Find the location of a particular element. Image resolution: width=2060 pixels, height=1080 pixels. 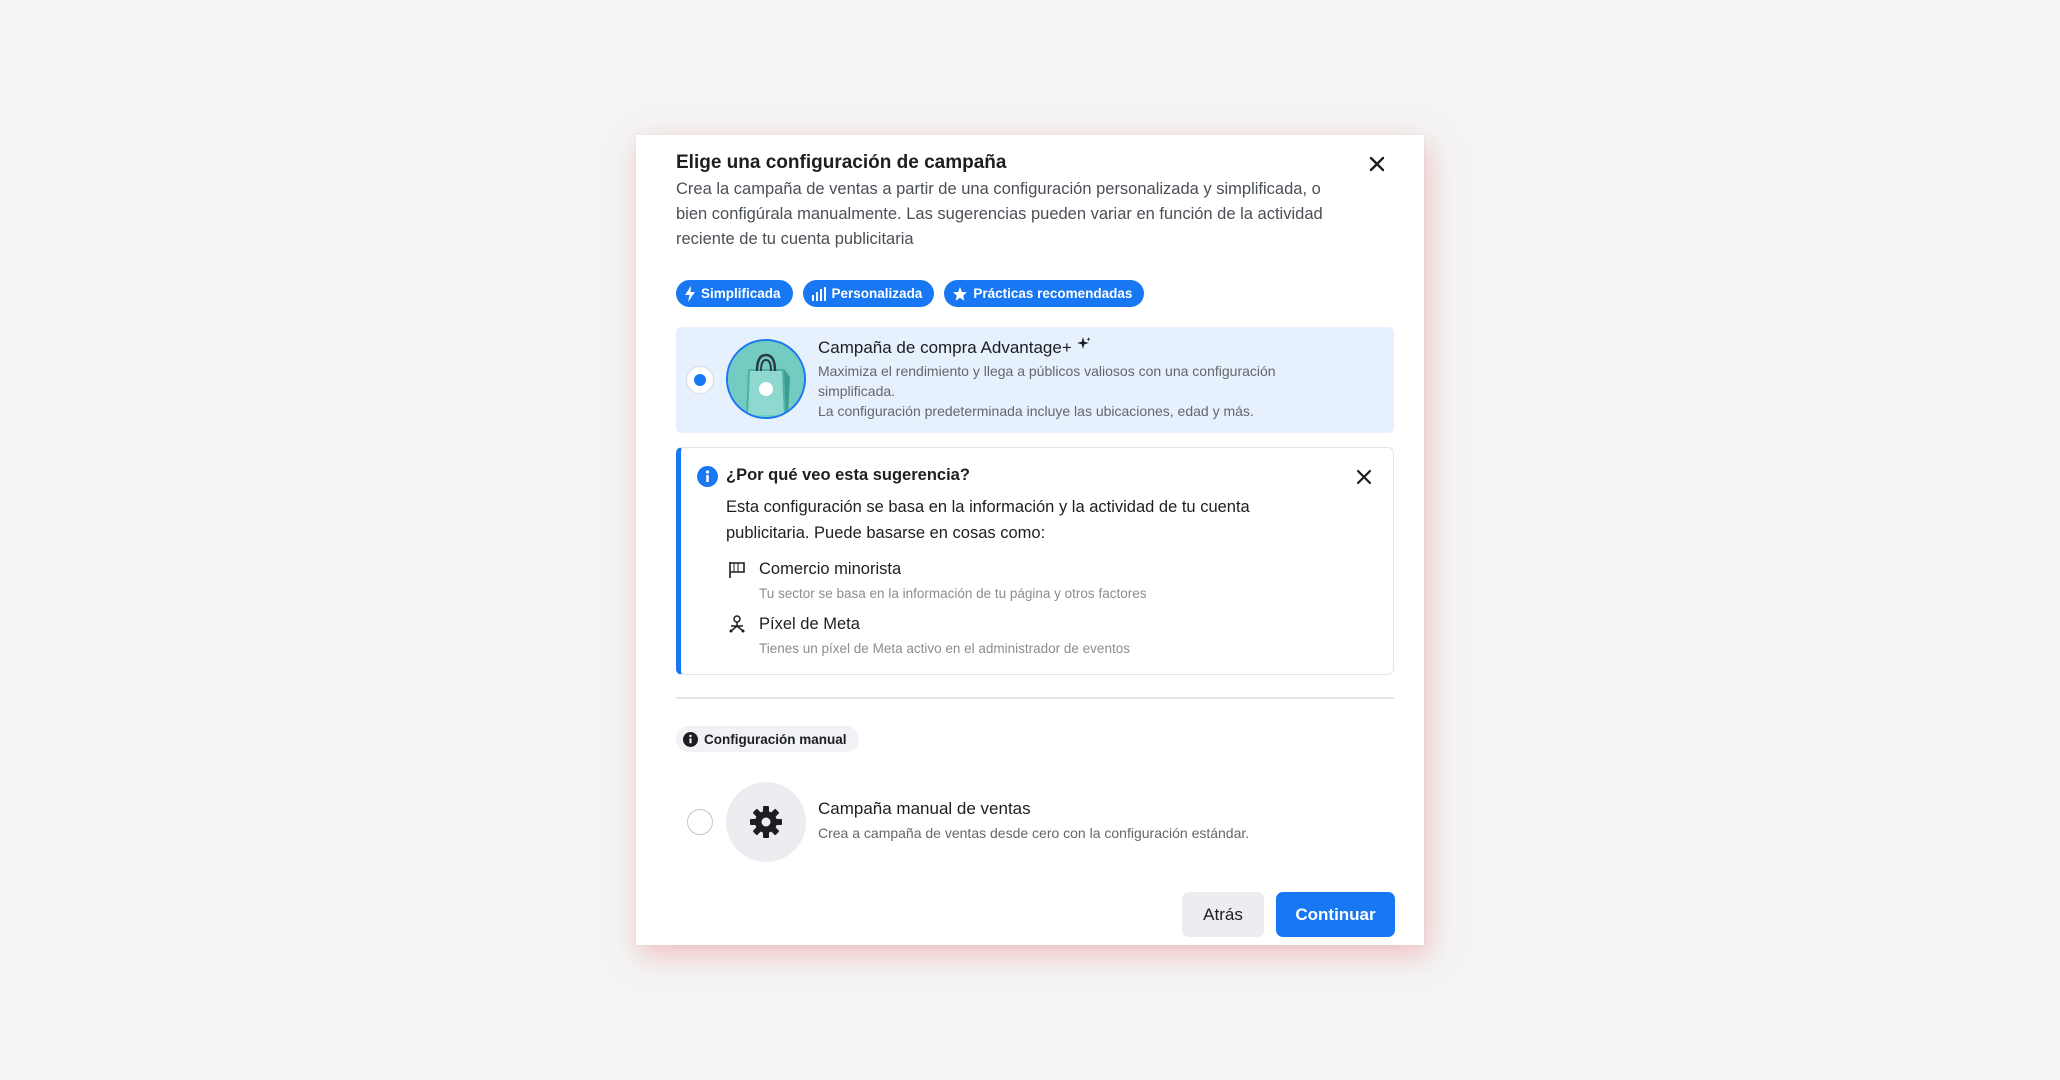

manual-config-badge: Configuración manual is located at coordinates (767, 739).